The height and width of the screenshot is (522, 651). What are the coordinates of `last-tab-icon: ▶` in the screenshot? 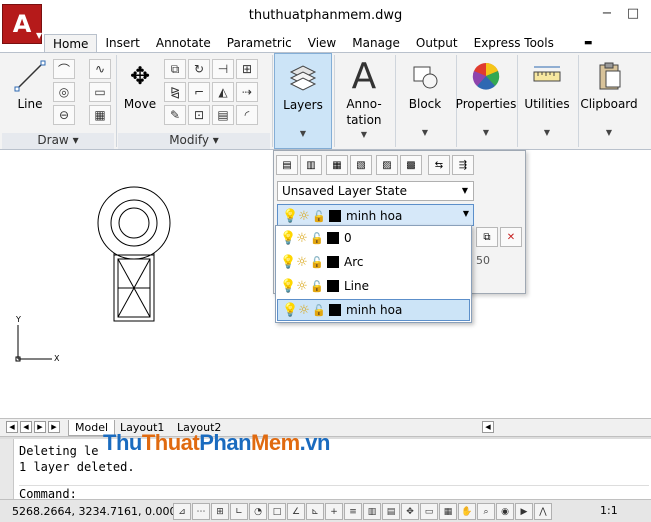 It's located at (54, 427).